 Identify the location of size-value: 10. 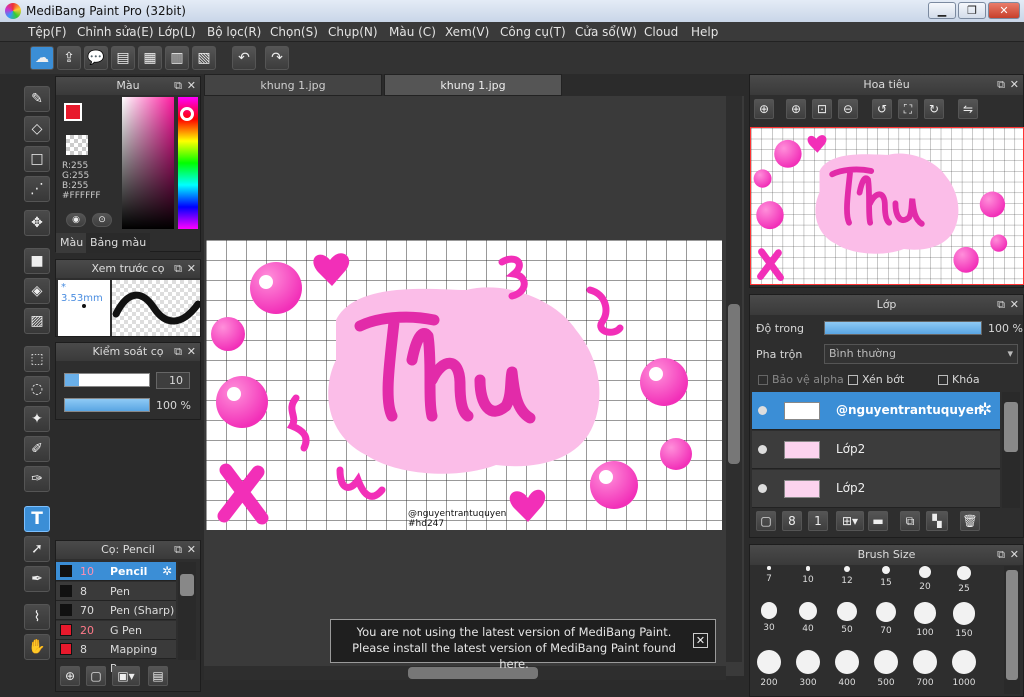
(173, 380).